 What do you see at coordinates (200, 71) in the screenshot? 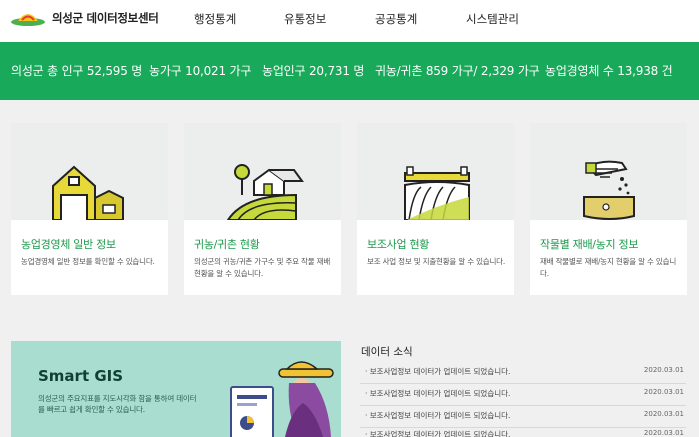
I see `stat-farm-households: 농가구 10,021 가구` at bounding box center [200, 71].